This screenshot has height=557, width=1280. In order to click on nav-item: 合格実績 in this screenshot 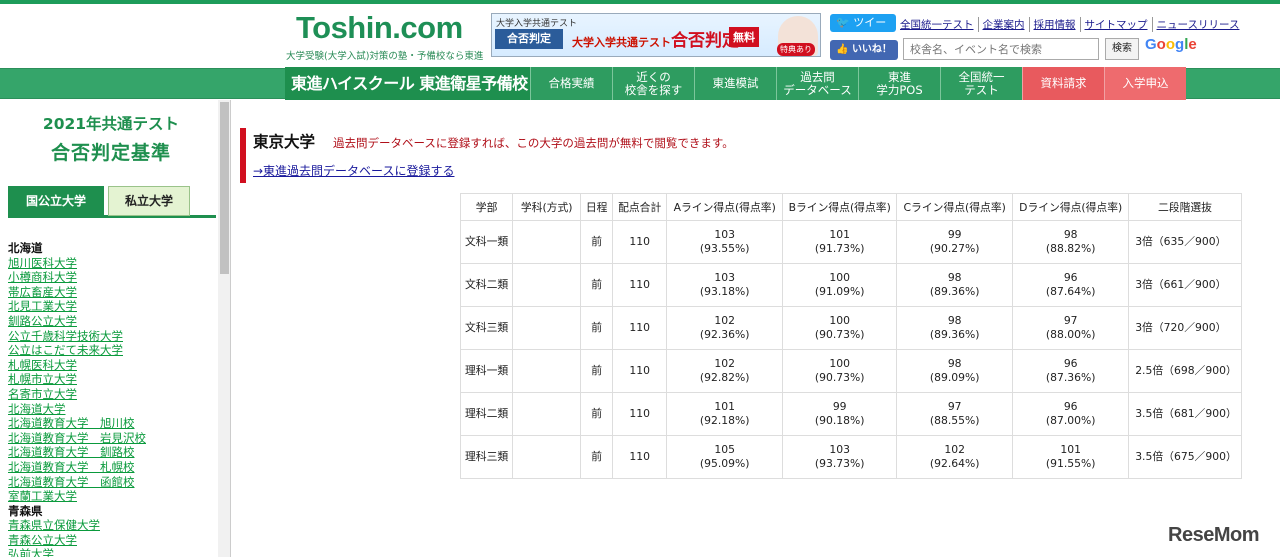, I will do `click(571, 83)`.